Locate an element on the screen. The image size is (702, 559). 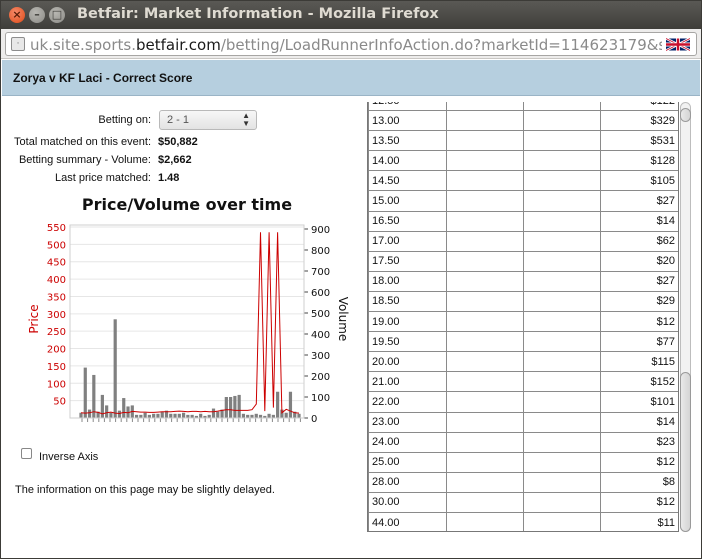
volume-cell: $27 is located at coordinates (639, 281).